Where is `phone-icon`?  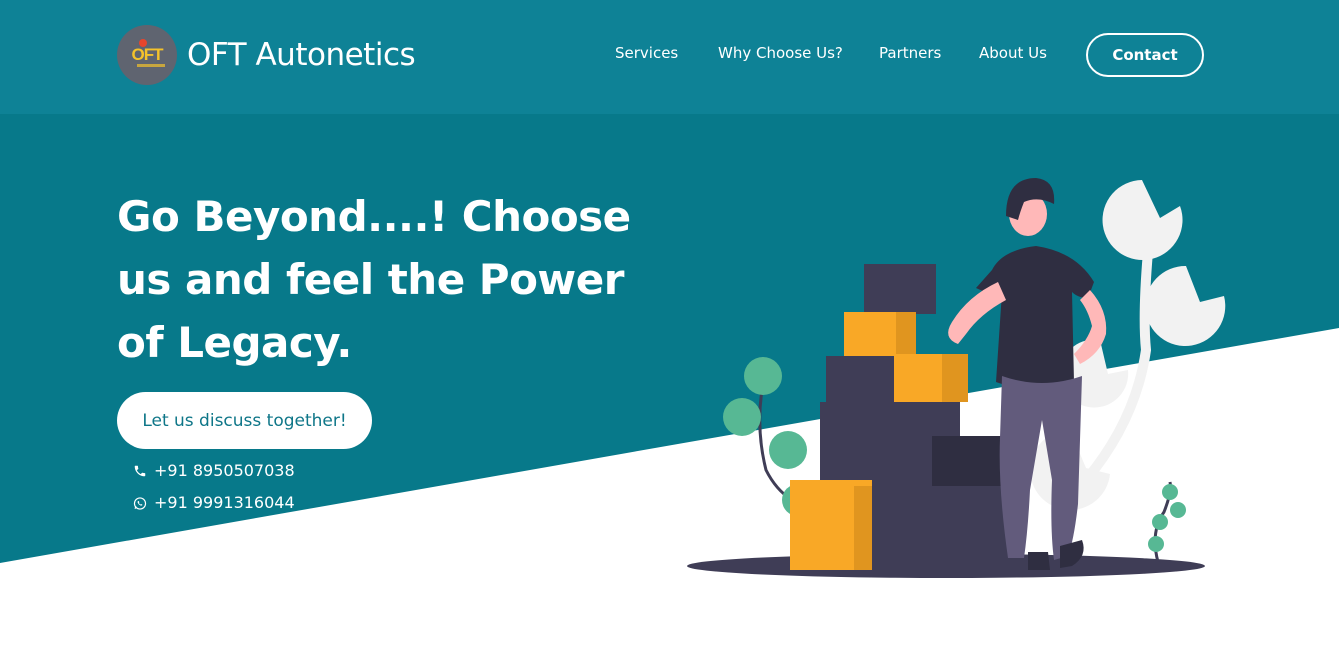
phone-icon is located at coordinates (140, 471).